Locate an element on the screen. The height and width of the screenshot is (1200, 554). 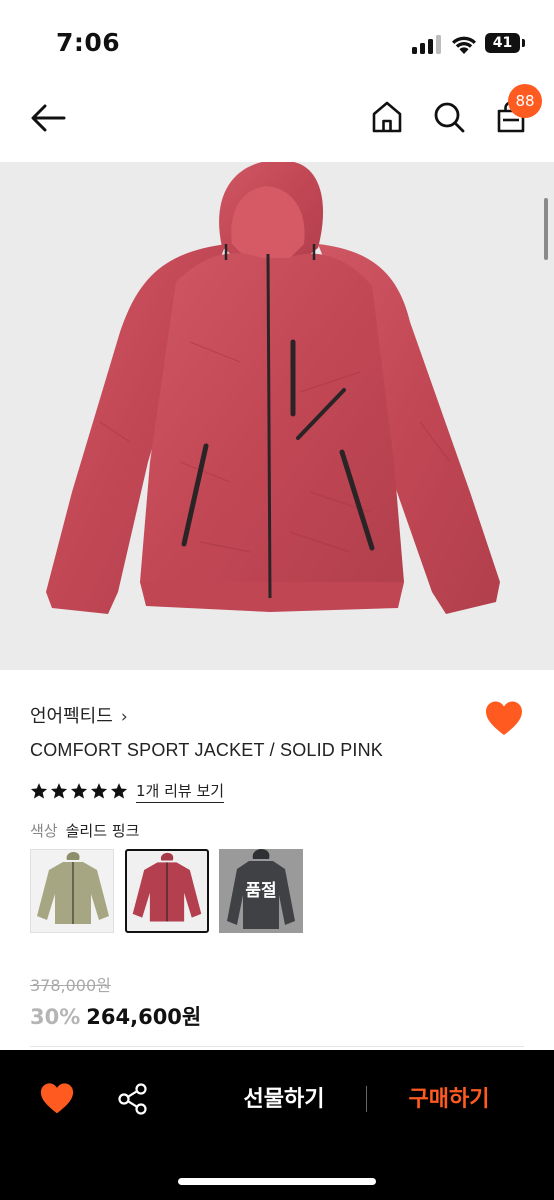
status-time: 7:06 is located at coordinates (88, 42).